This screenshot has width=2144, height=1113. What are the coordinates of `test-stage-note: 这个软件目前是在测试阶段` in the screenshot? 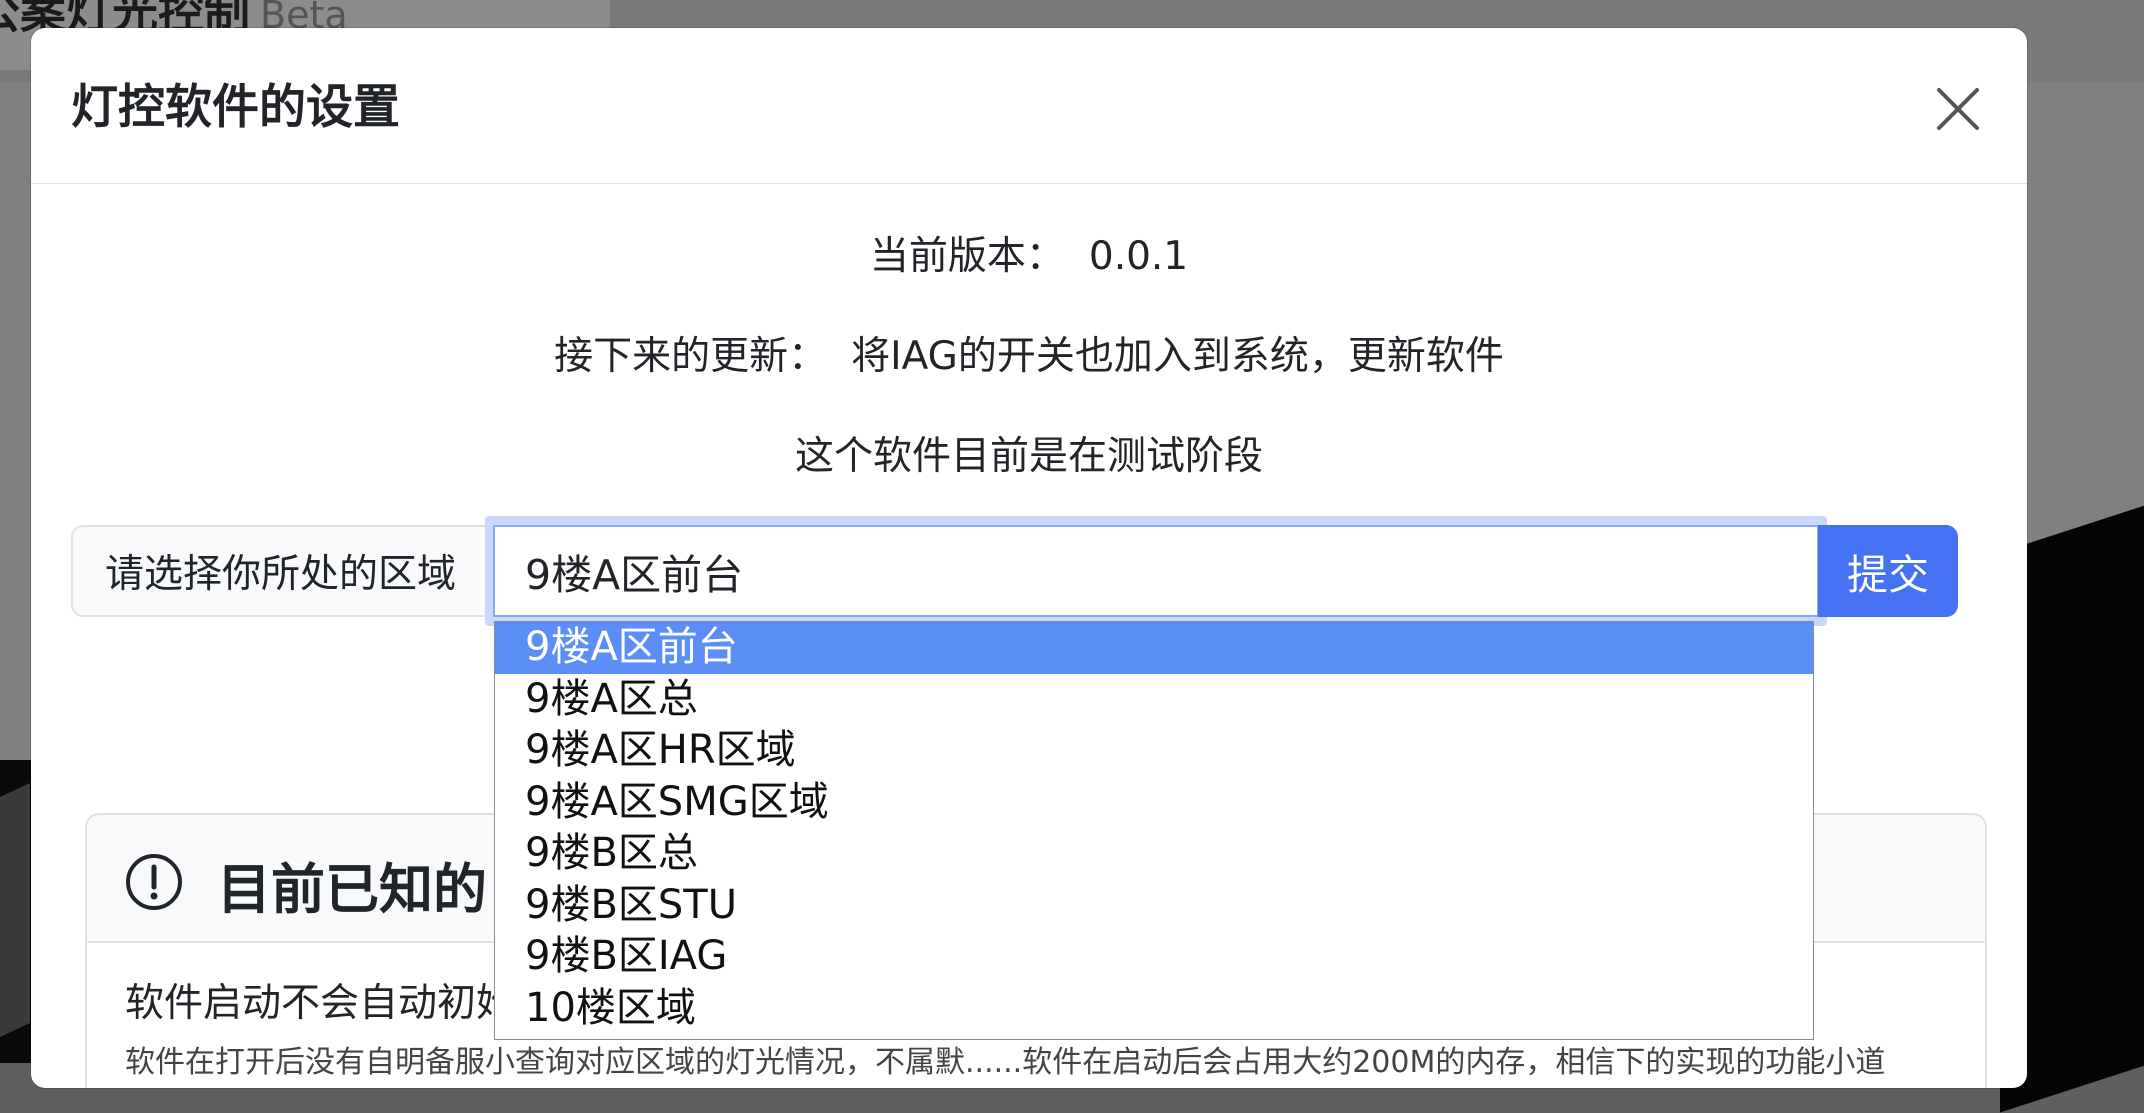 It's located at (1028, 456).